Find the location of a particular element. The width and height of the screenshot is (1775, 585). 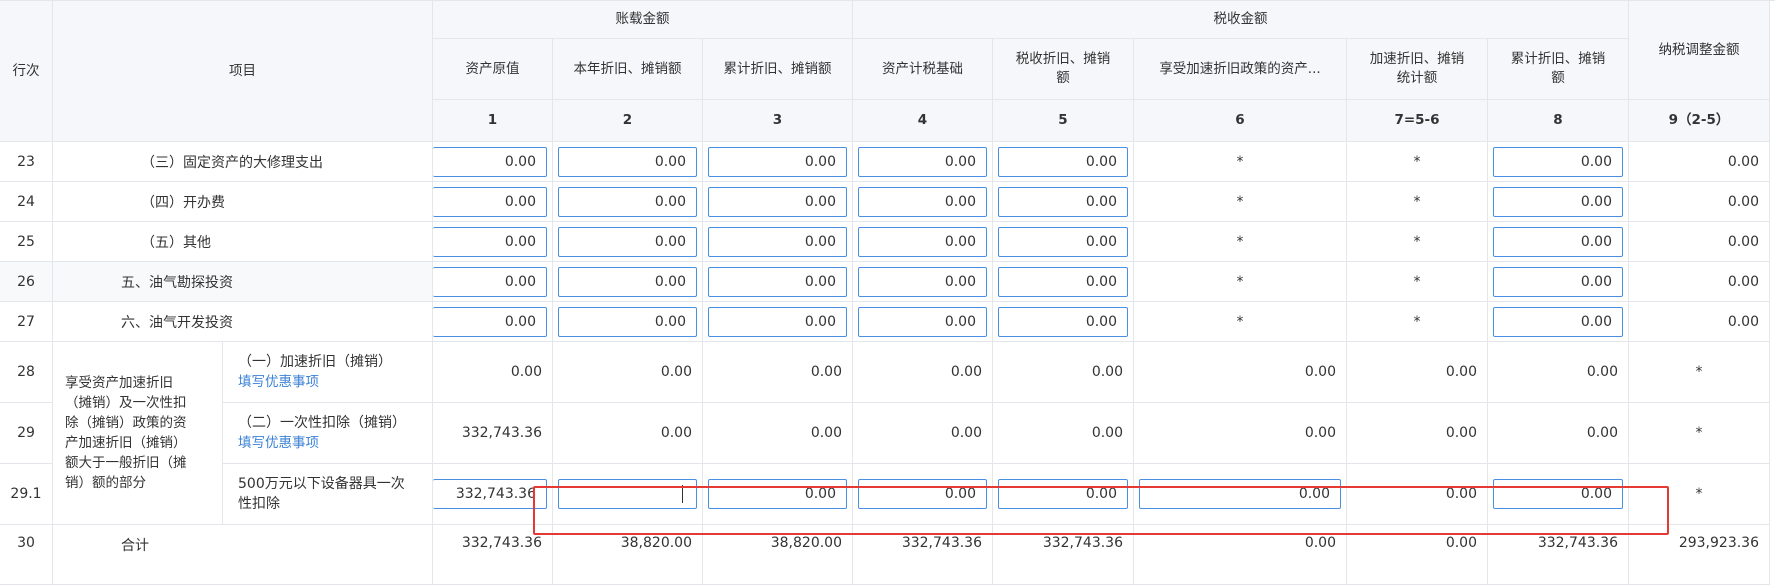

amount-input: 332,743.36 is located at coordinates (490, 494).